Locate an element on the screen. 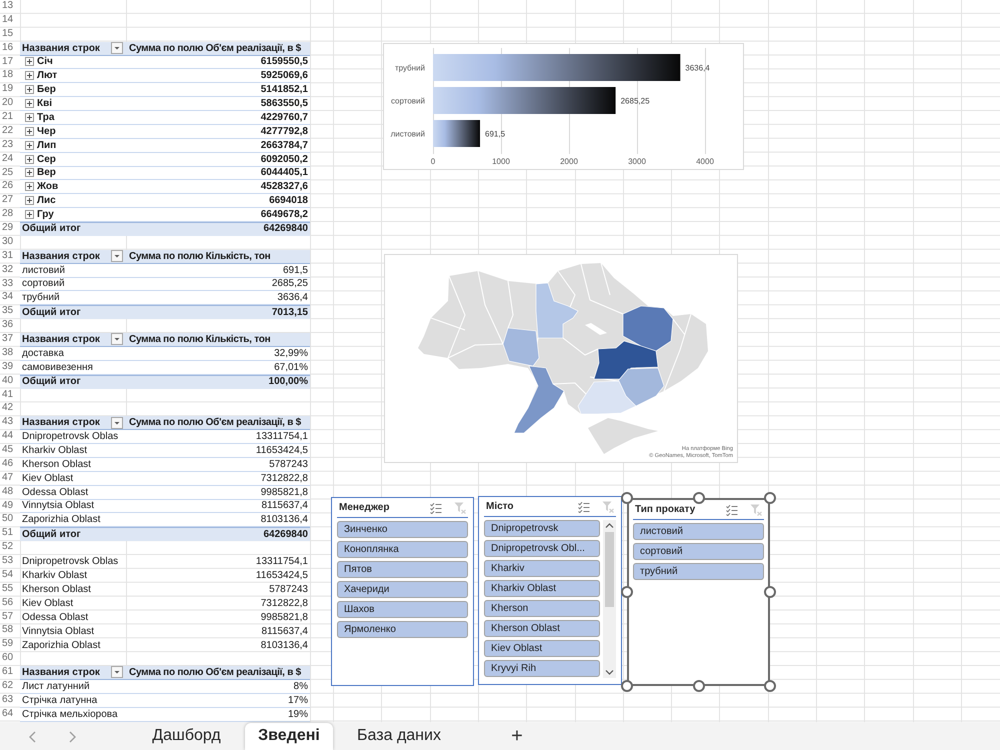 This screenshot has width=1000, height=750. table-cell-text: листовий is located at coordinates (43, 270).